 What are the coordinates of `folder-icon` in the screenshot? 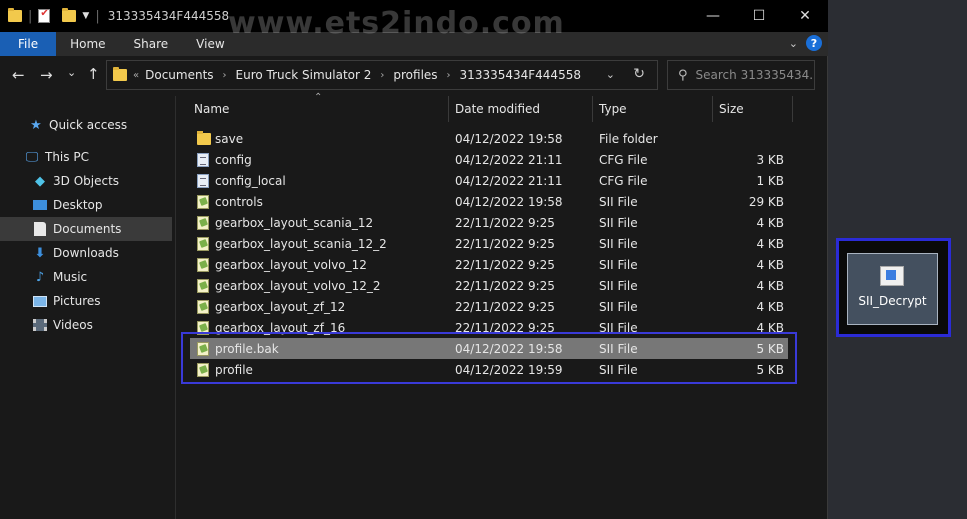 It's located at (15, 15).